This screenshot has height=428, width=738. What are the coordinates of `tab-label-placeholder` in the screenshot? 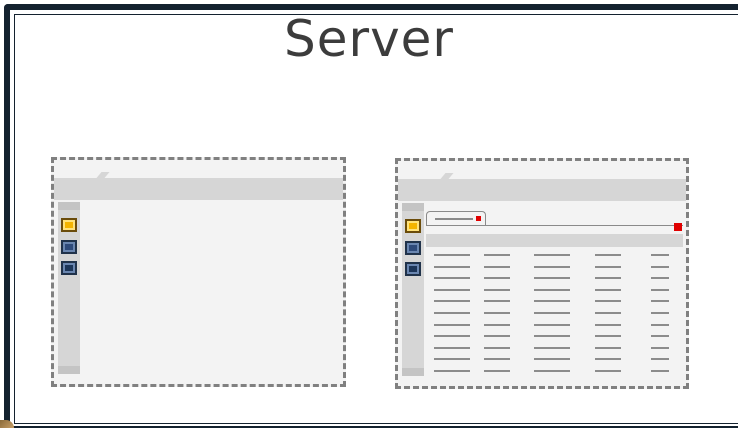 It's located at (454, 219).